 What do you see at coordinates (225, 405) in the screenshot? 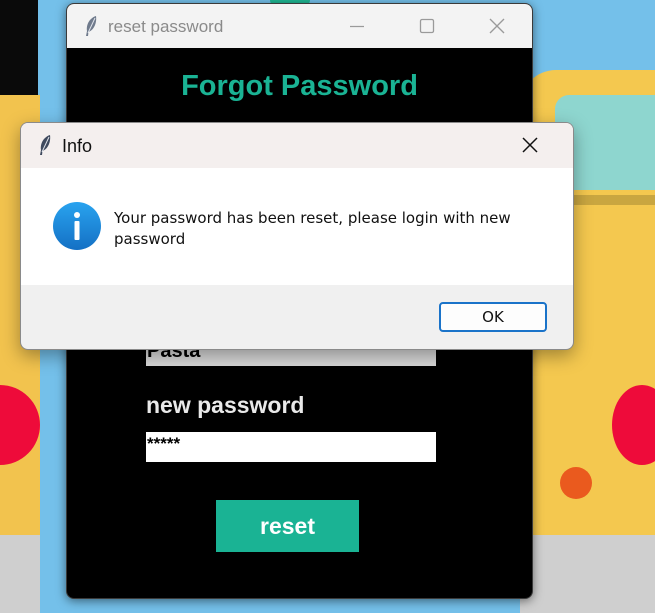
I see `new-password-label: new password` at bounding box center [225, 405].